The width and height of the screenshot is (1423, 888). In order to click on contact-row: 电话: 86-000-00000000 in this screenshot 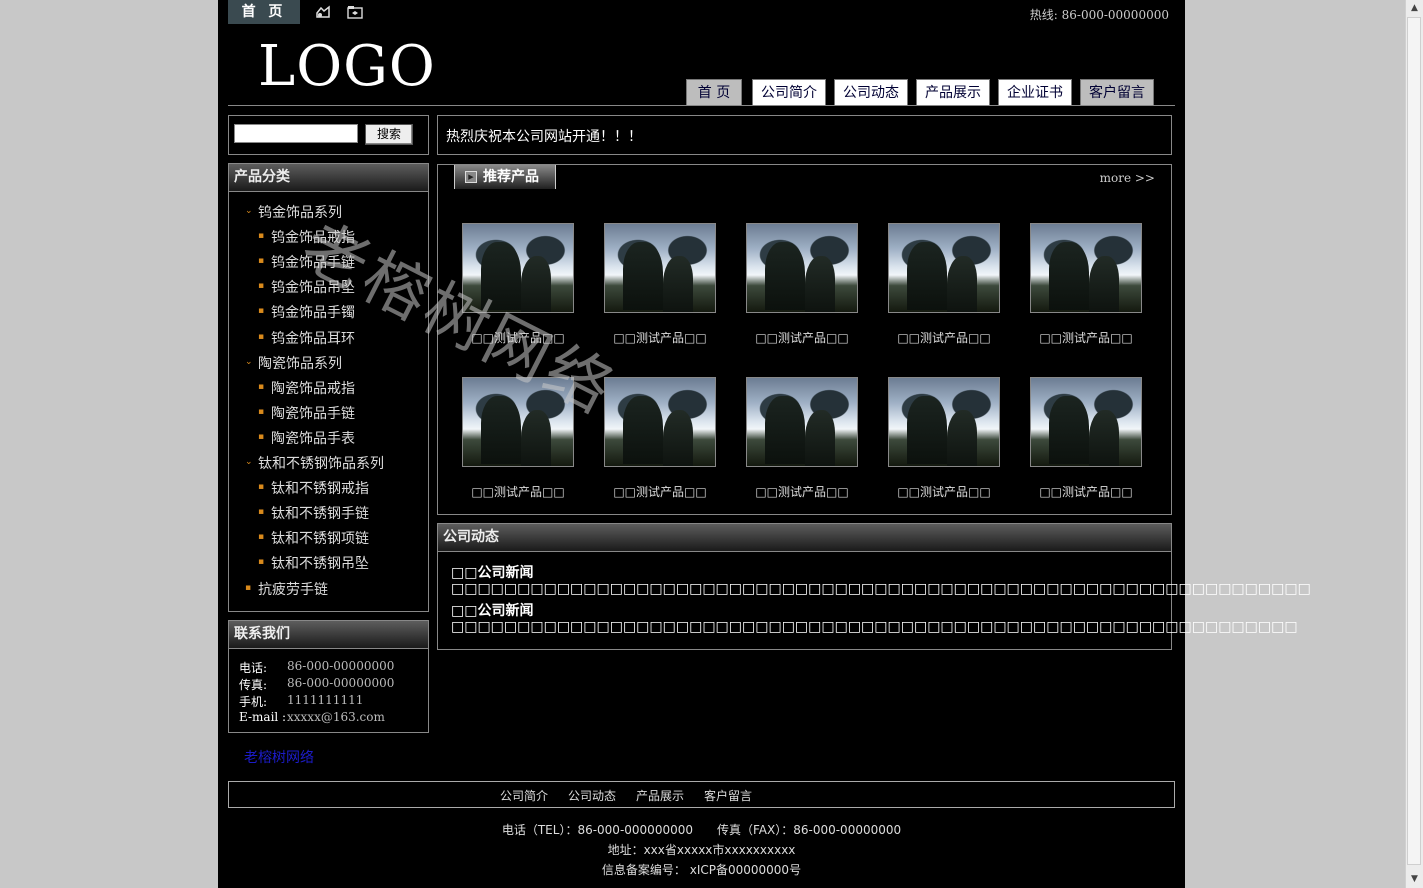, I will do `click(316, 667)`.